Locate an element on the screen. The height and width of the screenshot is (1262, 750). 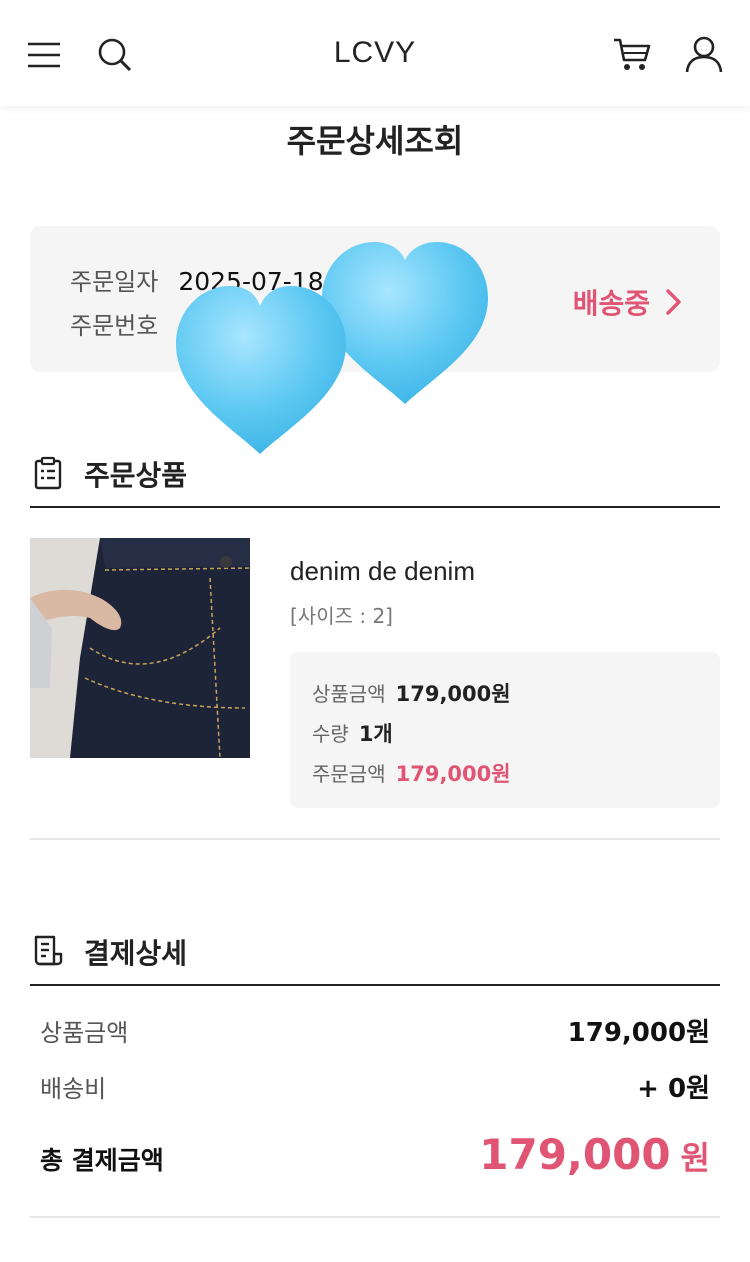
section-title: 주문상품 is located at coordinates (136, 475).